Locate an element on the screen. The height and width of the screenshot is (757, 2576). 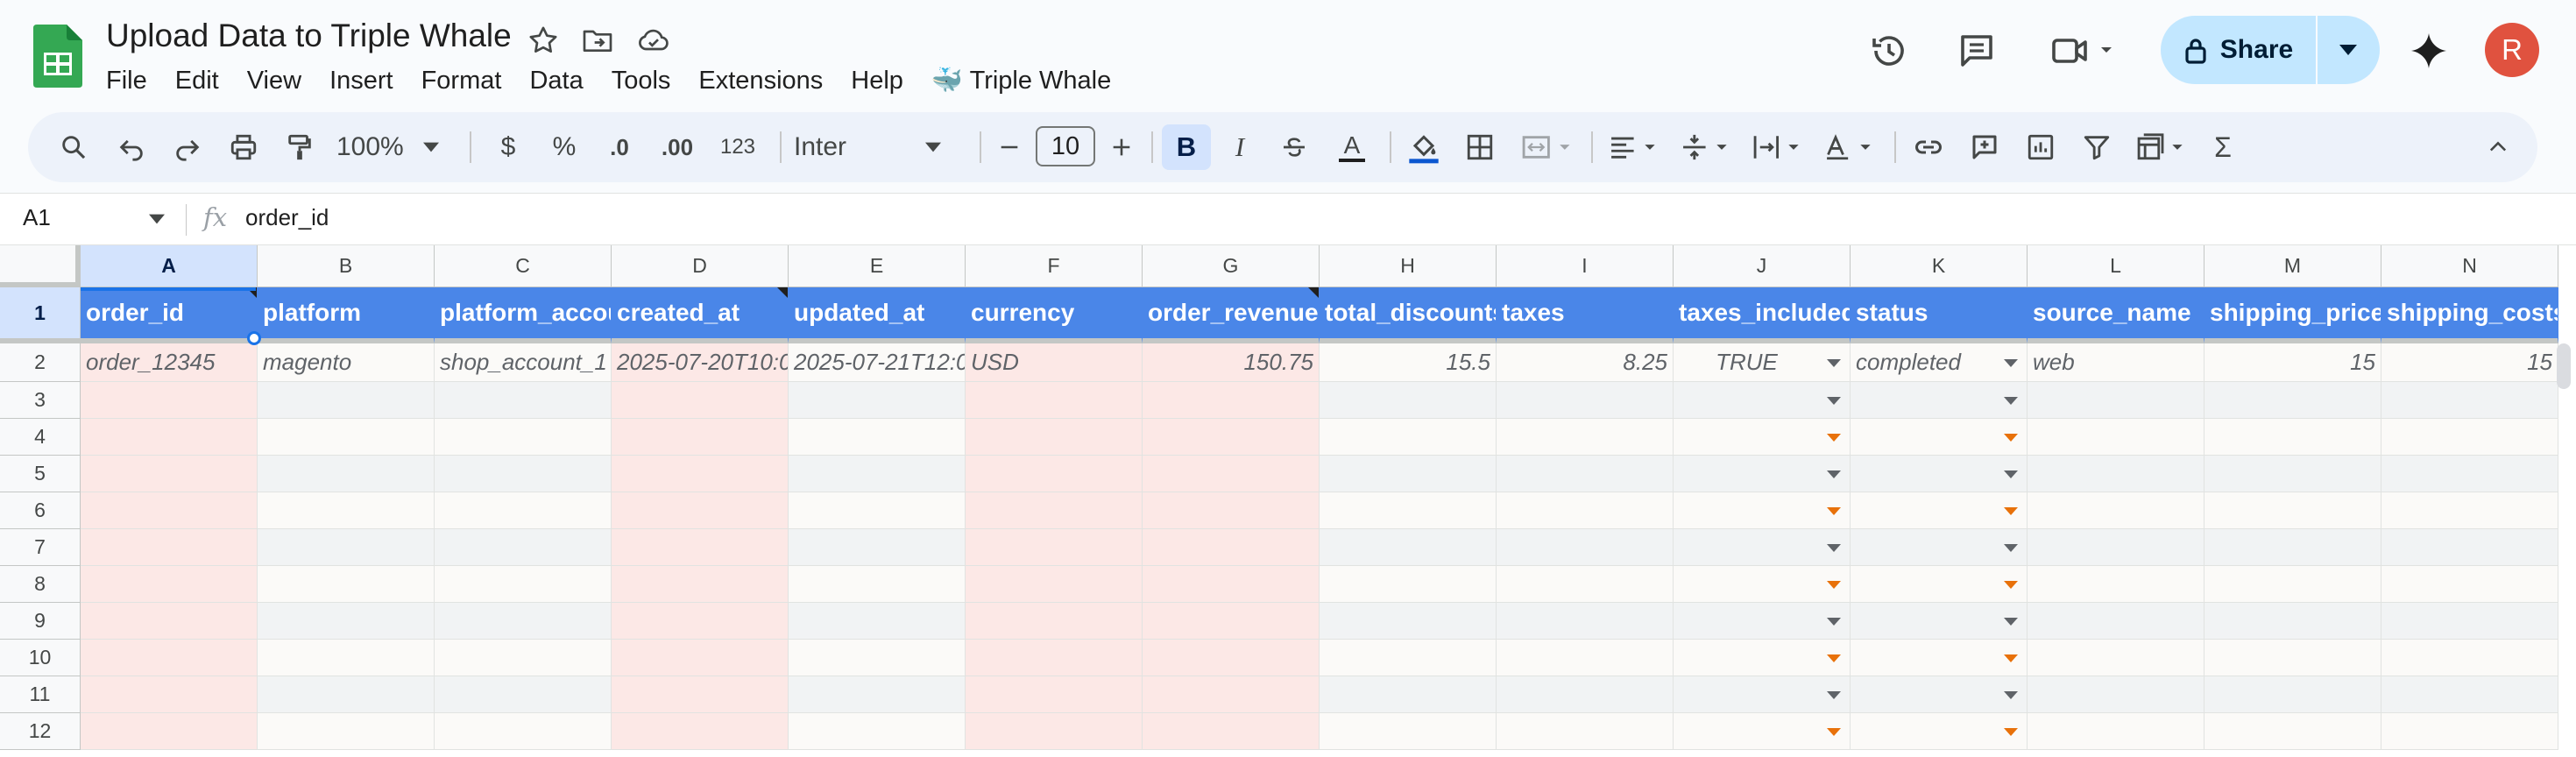
formula-input: order_id is located at coordinates (287, 217).